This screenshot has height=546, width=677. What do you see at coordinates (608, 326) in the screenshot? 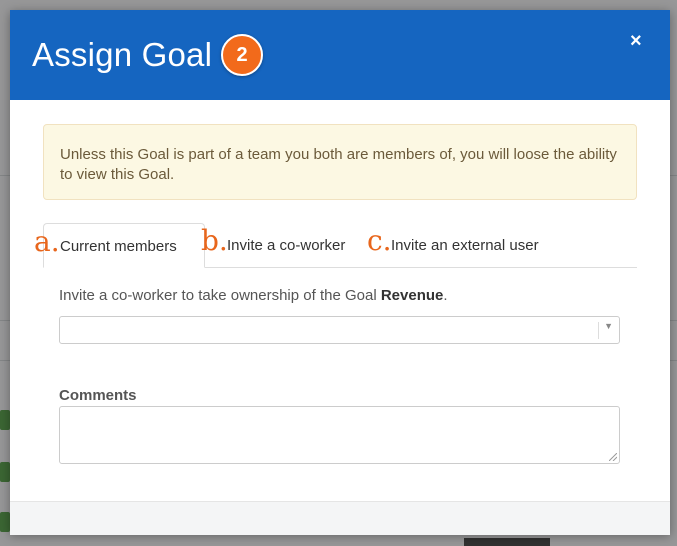
I see `dropdown-arrow-icon: ▼` at bounding box center [608, 326].